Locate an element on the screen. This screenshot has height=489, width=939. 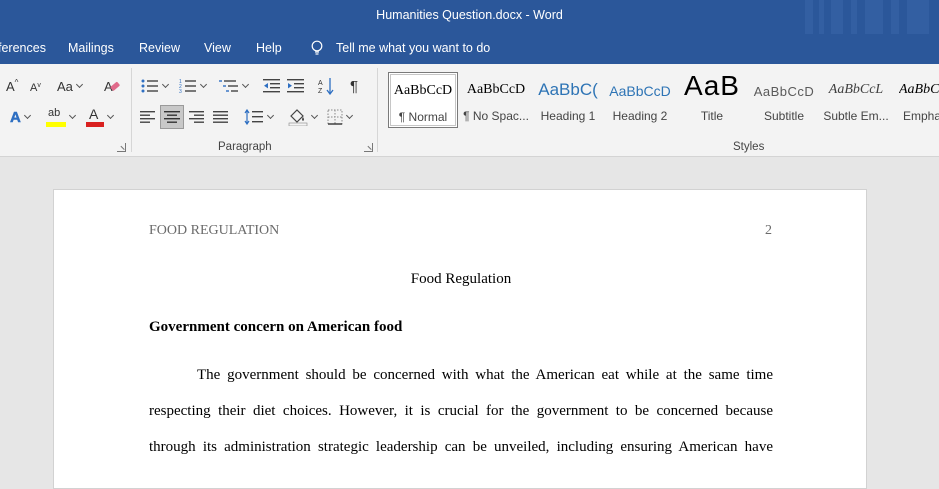
tab-mailings: Mailings is located at coordinates (91, 48).